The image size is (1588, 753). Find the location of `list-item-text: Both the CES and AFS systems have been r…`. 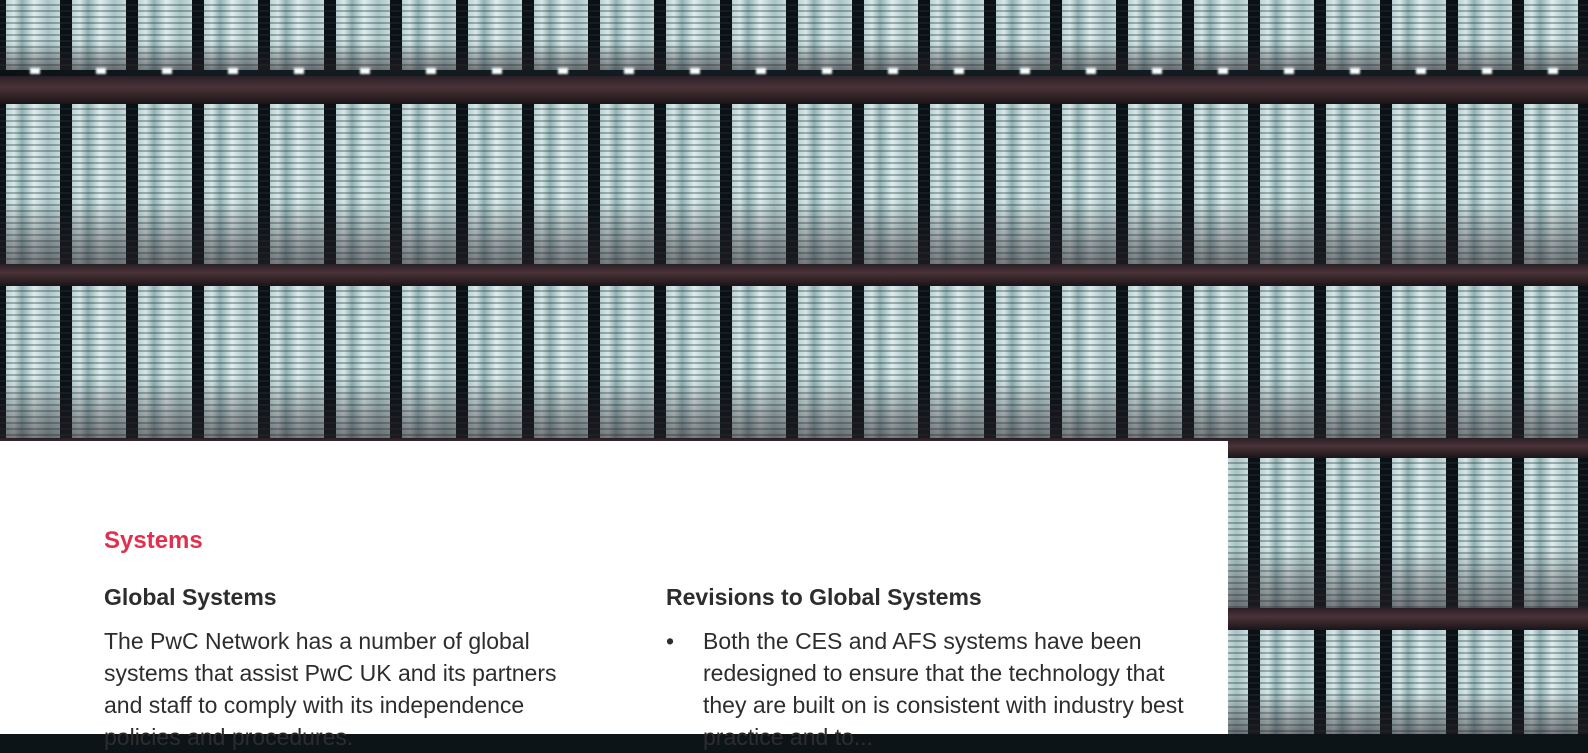

list-item-text: Both the CES and AFS systems have been r… is located at coordinates (943, 689).